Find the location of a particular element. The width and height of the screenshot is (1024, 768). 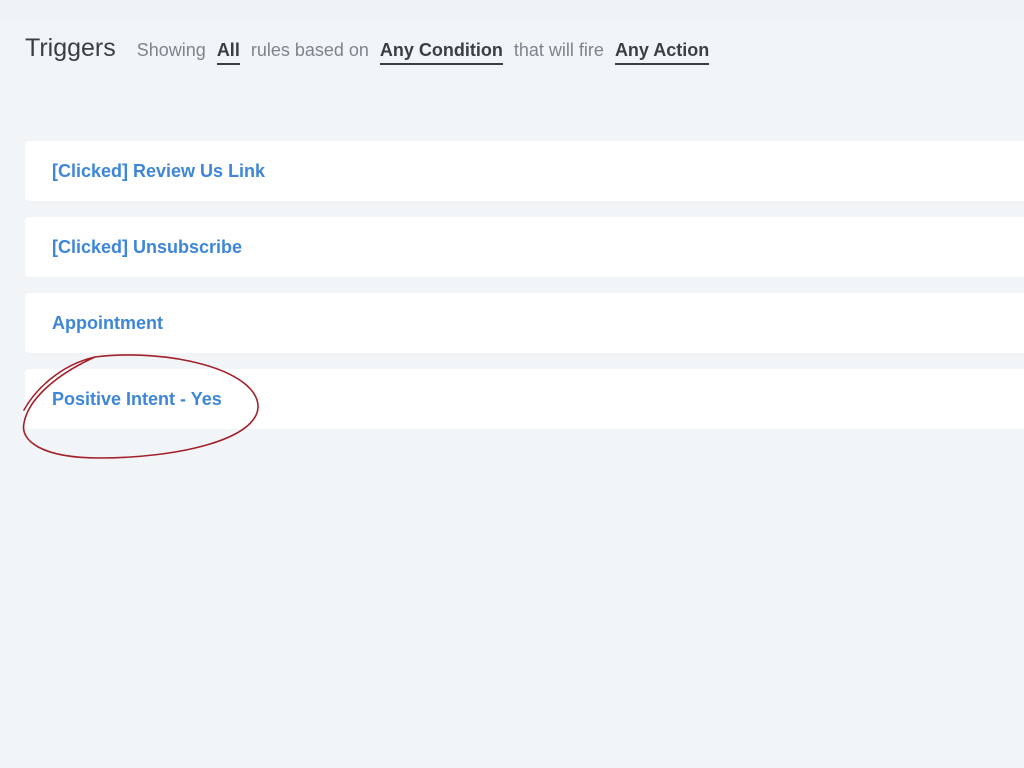

trigger-row-unsubscribe: [Clicked] Unsubscribe is located at coordinates (524, 247).